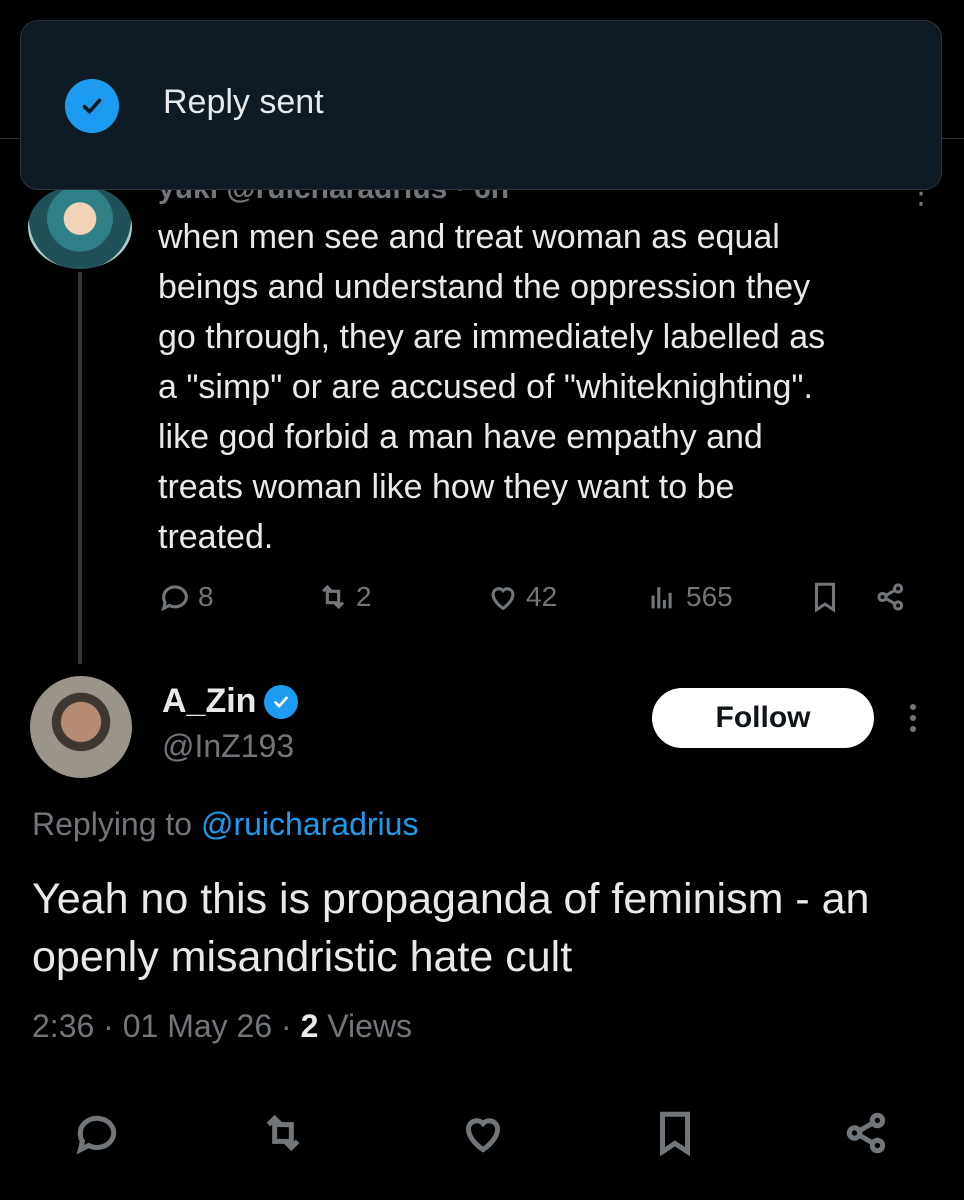 The height and width of the screenshot is (1200, 964). What do you see at coordinates (709, 596) in the screenshot?
I see `parent-views-count: 565` at bounding box center [709, 596].